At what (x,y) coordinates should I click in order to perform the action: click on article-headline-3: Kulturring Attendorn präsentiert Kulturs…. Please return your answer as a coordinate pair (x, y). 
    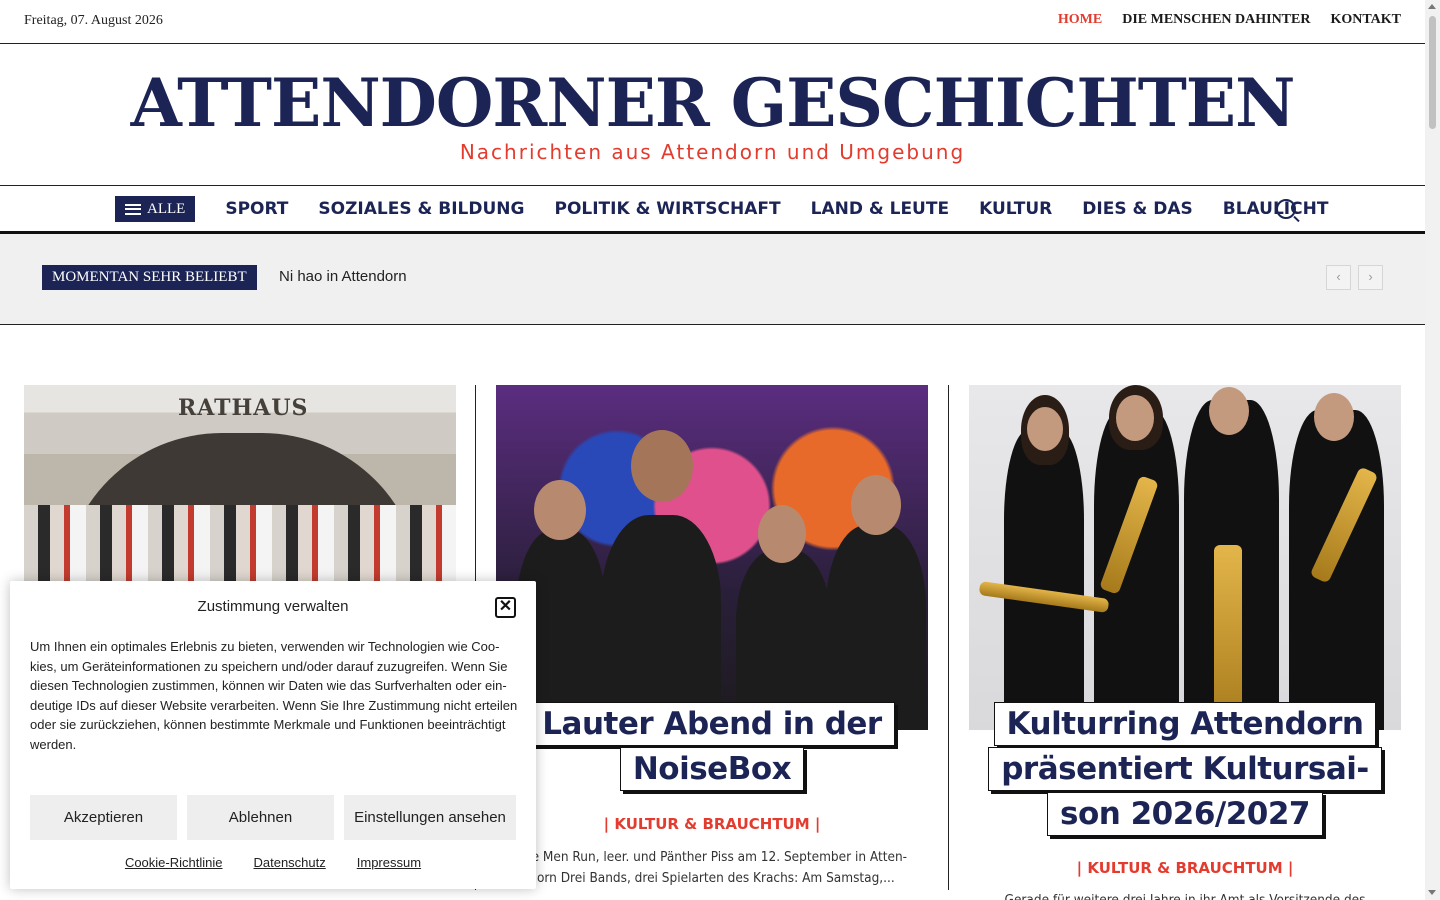
    Looking at the image, I should click on (1185, 769).